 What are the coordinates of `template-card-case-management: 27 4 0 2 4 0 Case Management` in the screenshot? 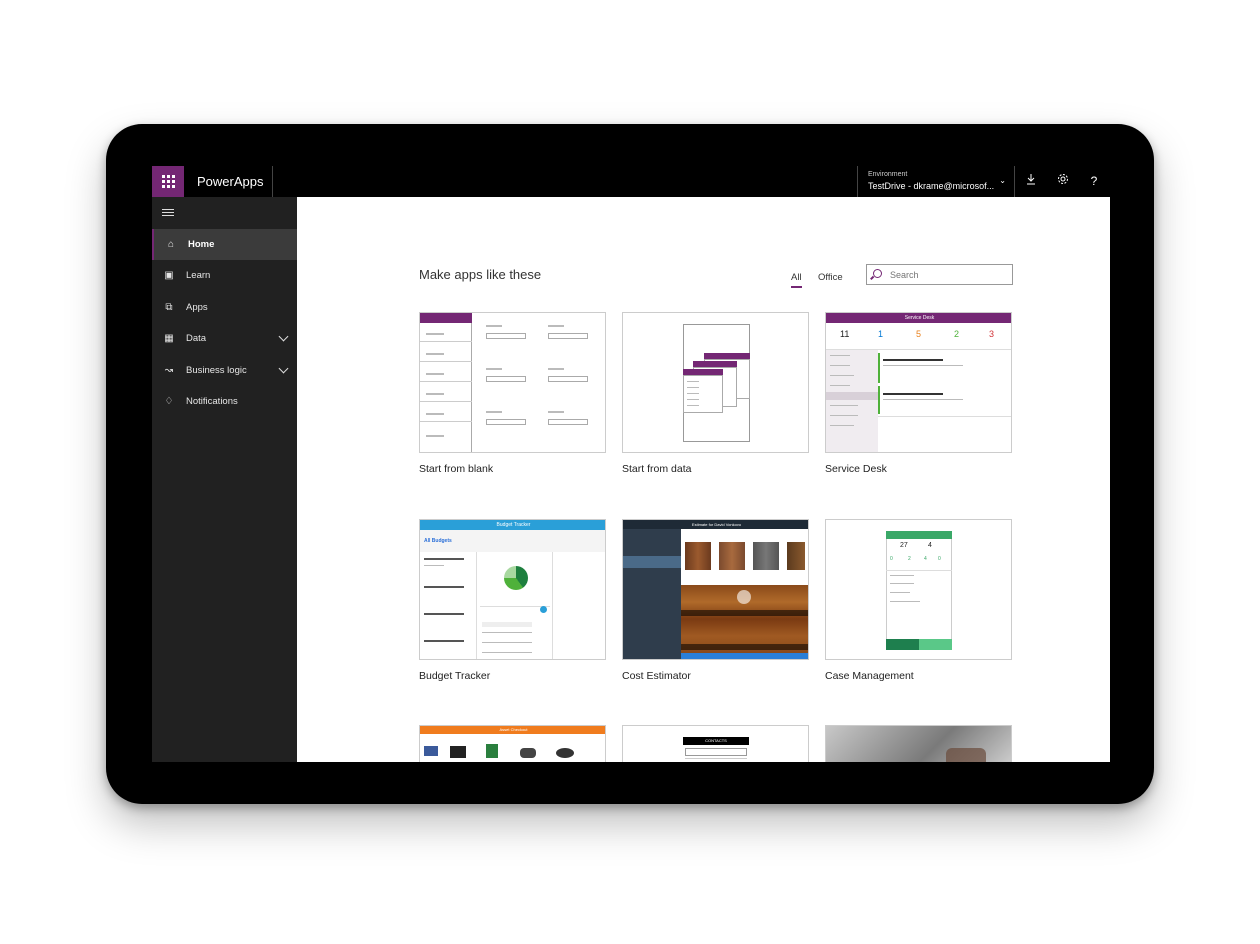 It's located at (918, 600).